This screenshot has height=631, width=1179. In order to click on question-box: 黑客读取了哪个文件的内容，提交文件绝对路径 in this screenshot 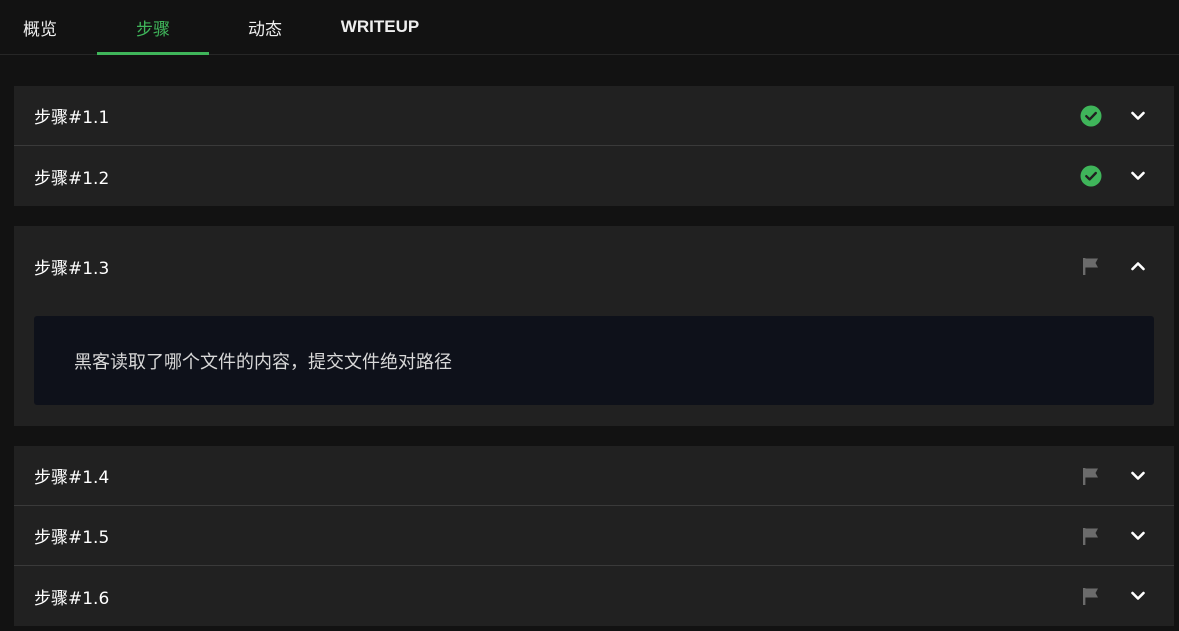, I will do `click(594, 360)`.